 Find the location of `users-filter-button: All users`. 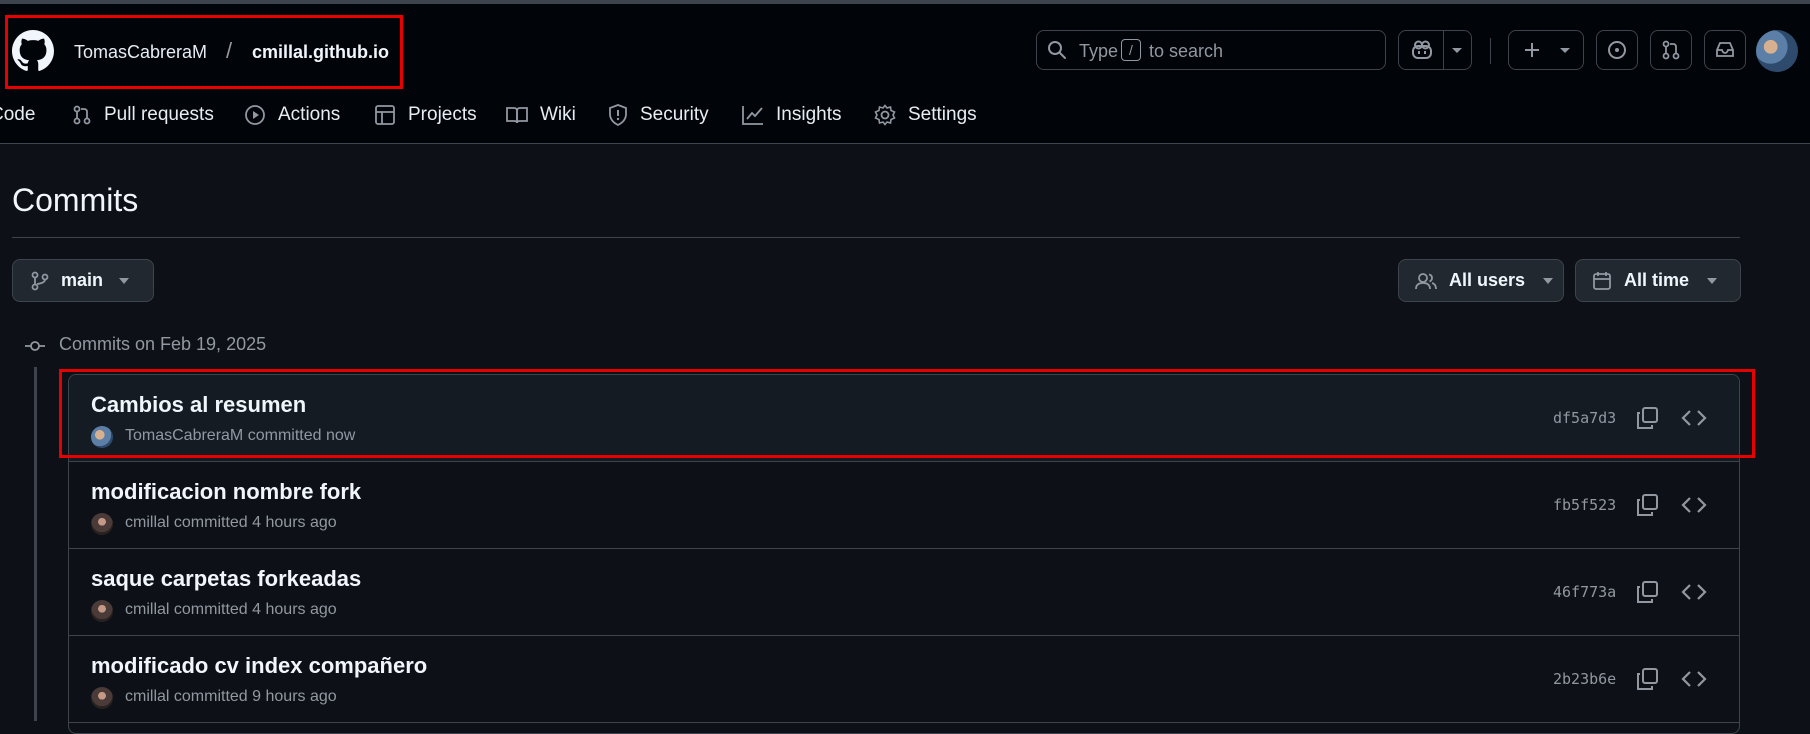

users-filter-button: All users is located at coordinates (1481, 280).